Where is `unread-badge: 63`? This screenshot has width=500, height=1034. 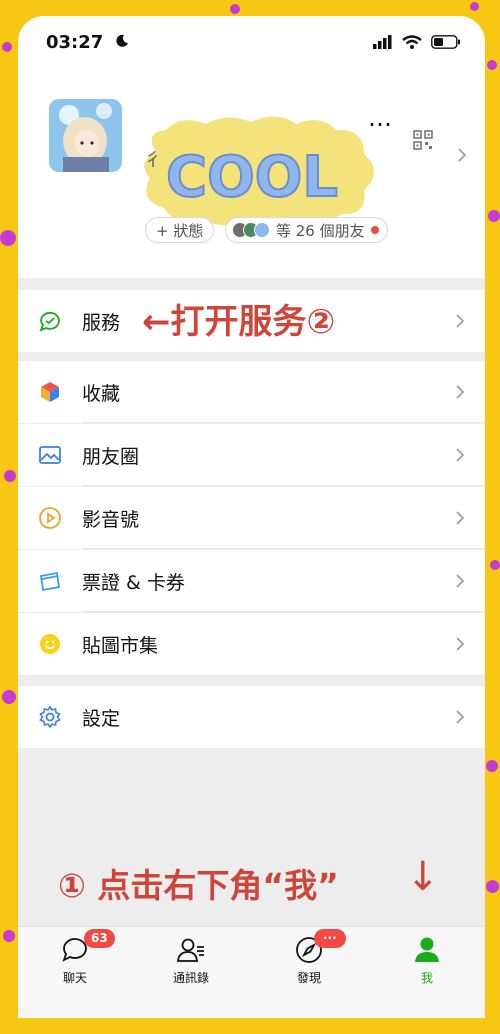
unread-badge: 63 is located at coordinates (99, 938).